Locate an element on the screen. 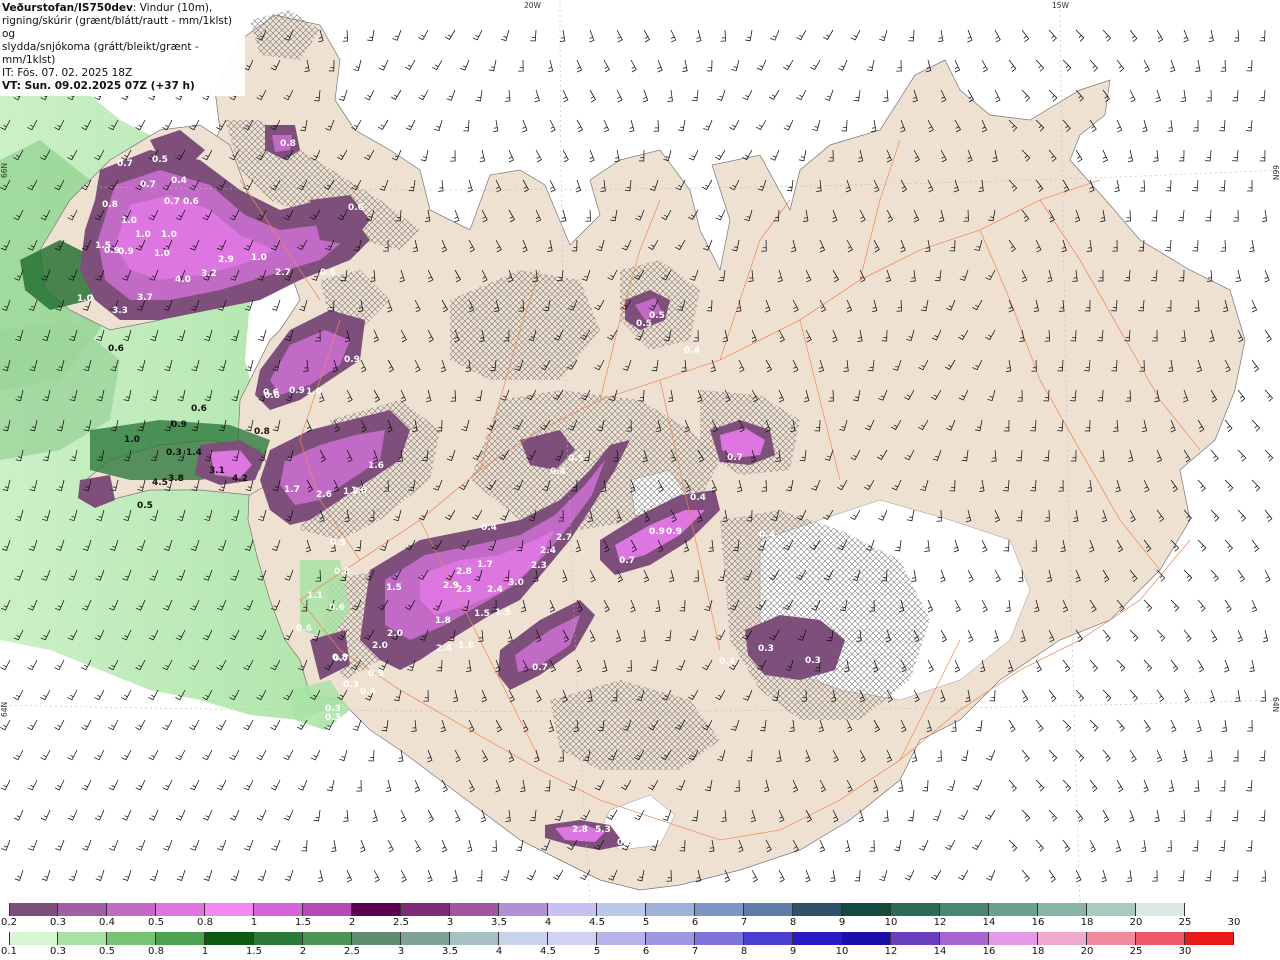 This screenshot has height=960, width=1280. precip-value-label: 4.5 is located at coordinates (160, 483).